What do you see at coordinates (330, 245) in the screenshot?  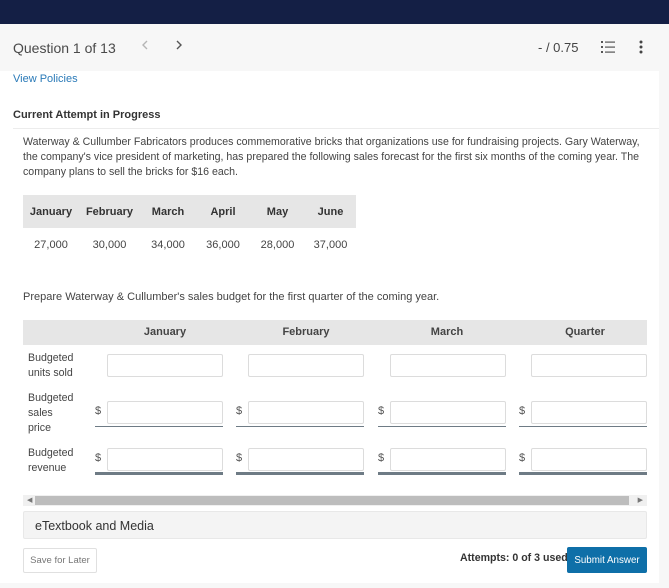 I see `forecast-units-value: 37,000` at bounding box center [330, 245].